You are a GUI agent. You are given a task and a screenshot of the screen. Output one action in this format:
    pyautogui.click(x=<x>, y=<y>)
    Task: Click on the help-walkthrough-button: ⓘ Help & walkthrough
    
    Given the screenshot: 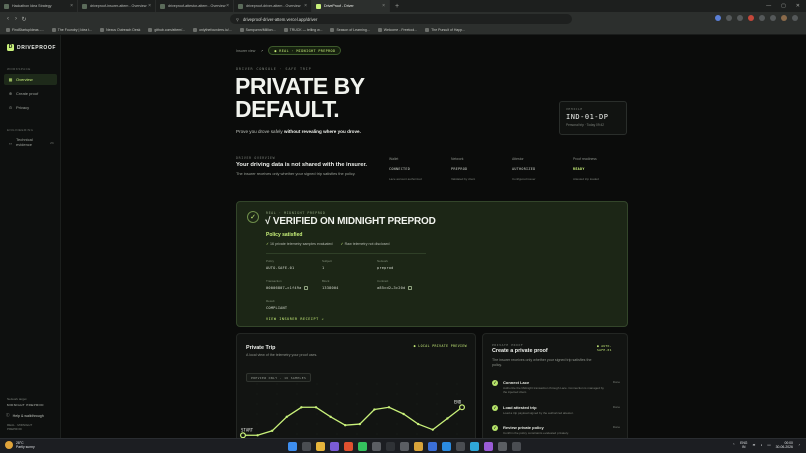 What is the action you would take?
    pyautogui.click(x=25, y=415)
    